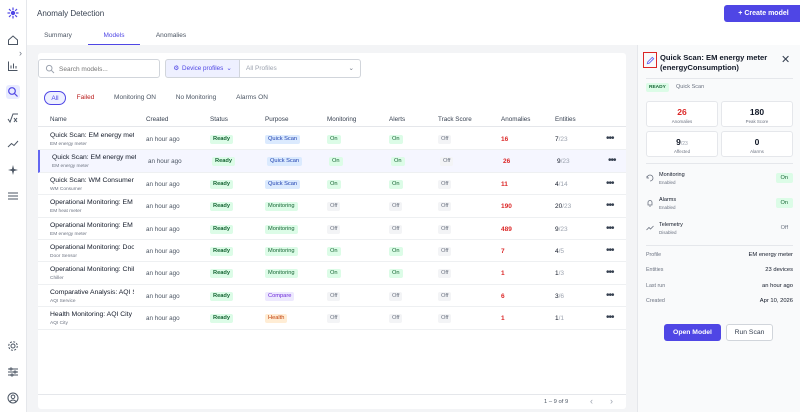 The width and height of the screenshot is (800, 412). Describe the element at coordinates (92, 269) in the screenshot. I see `model-name: Operational Monitoring: Chiller` at that location.